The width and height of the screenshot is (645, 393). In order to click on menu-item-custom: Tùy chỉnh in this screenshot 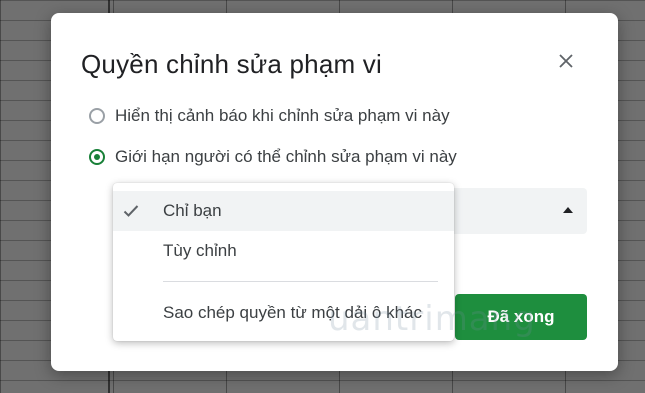, I will do `click(283, 251)`.